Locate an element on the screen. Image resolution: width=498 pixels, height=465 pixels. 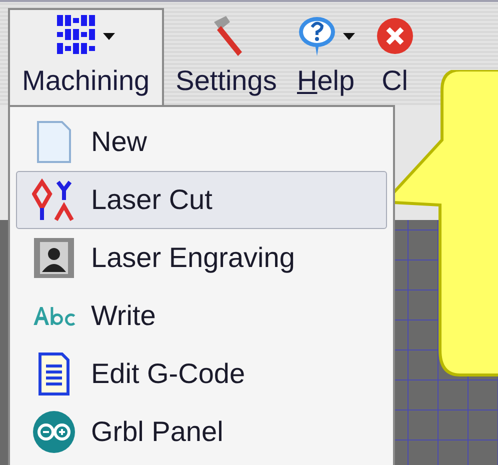
menu-item: Laser Cut is located at coordinates (201, 200).